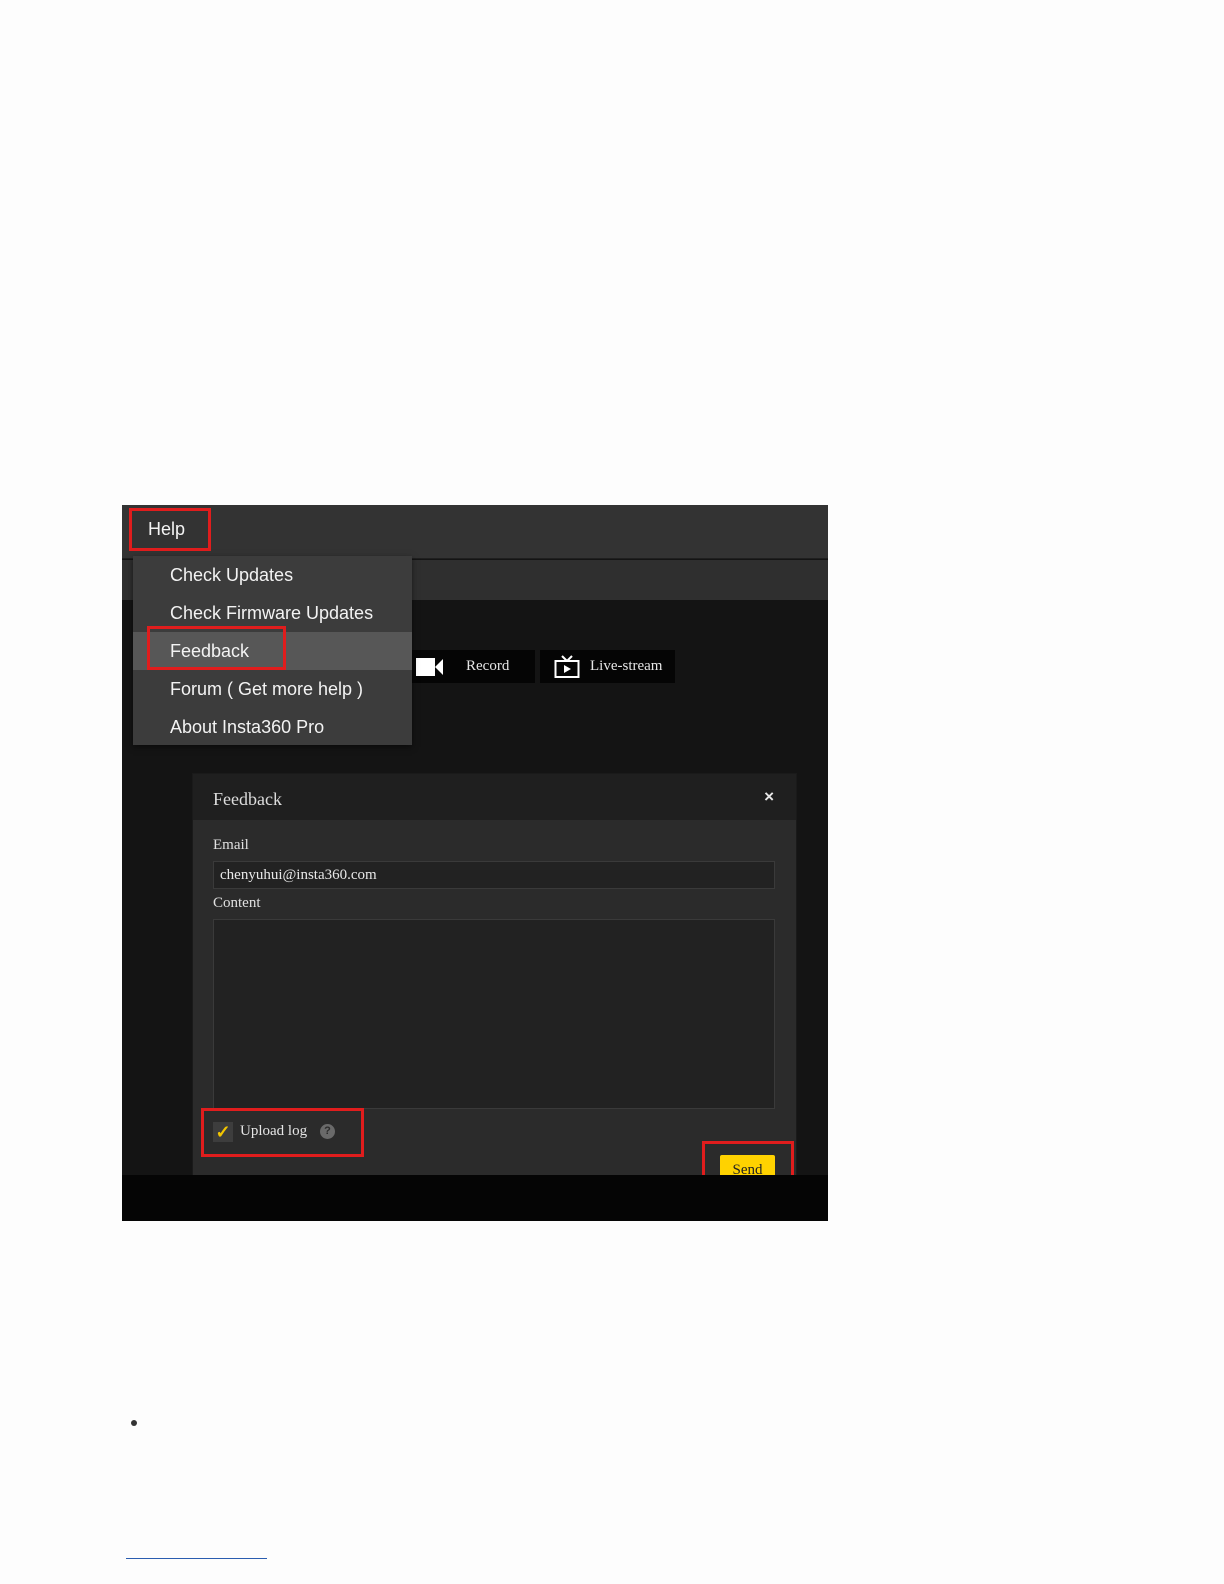 This screenshot has height=1584, width=1224. What do you see at coordinates (272, 727) in the screenshot?
I see `menu-item-about: About Insta360 Pro` at bounding box center [272, 727].